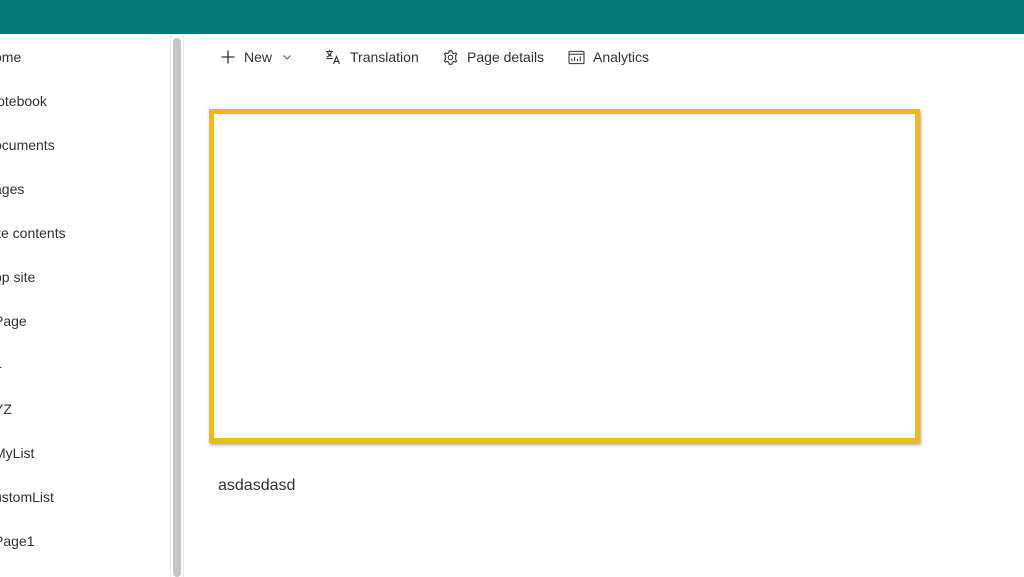  I want to click on nav-item-4: 4, so click(1, 365).